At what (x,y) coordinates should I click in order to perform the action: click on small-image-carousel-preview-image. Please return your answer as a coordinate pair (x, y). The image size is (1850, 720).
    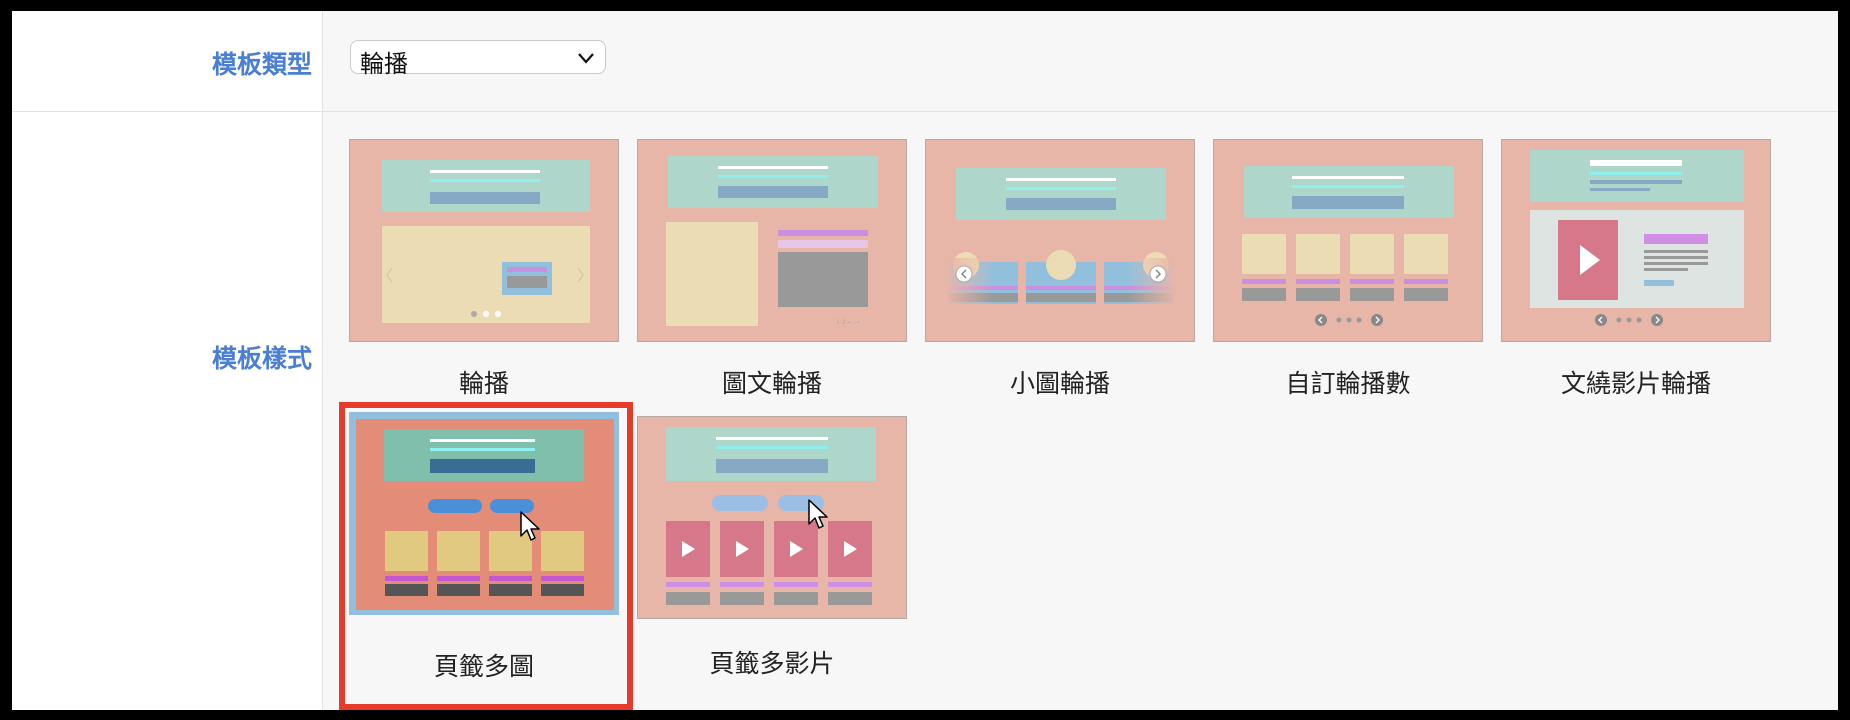
    Looking at the image, I should click on (1060, 240).